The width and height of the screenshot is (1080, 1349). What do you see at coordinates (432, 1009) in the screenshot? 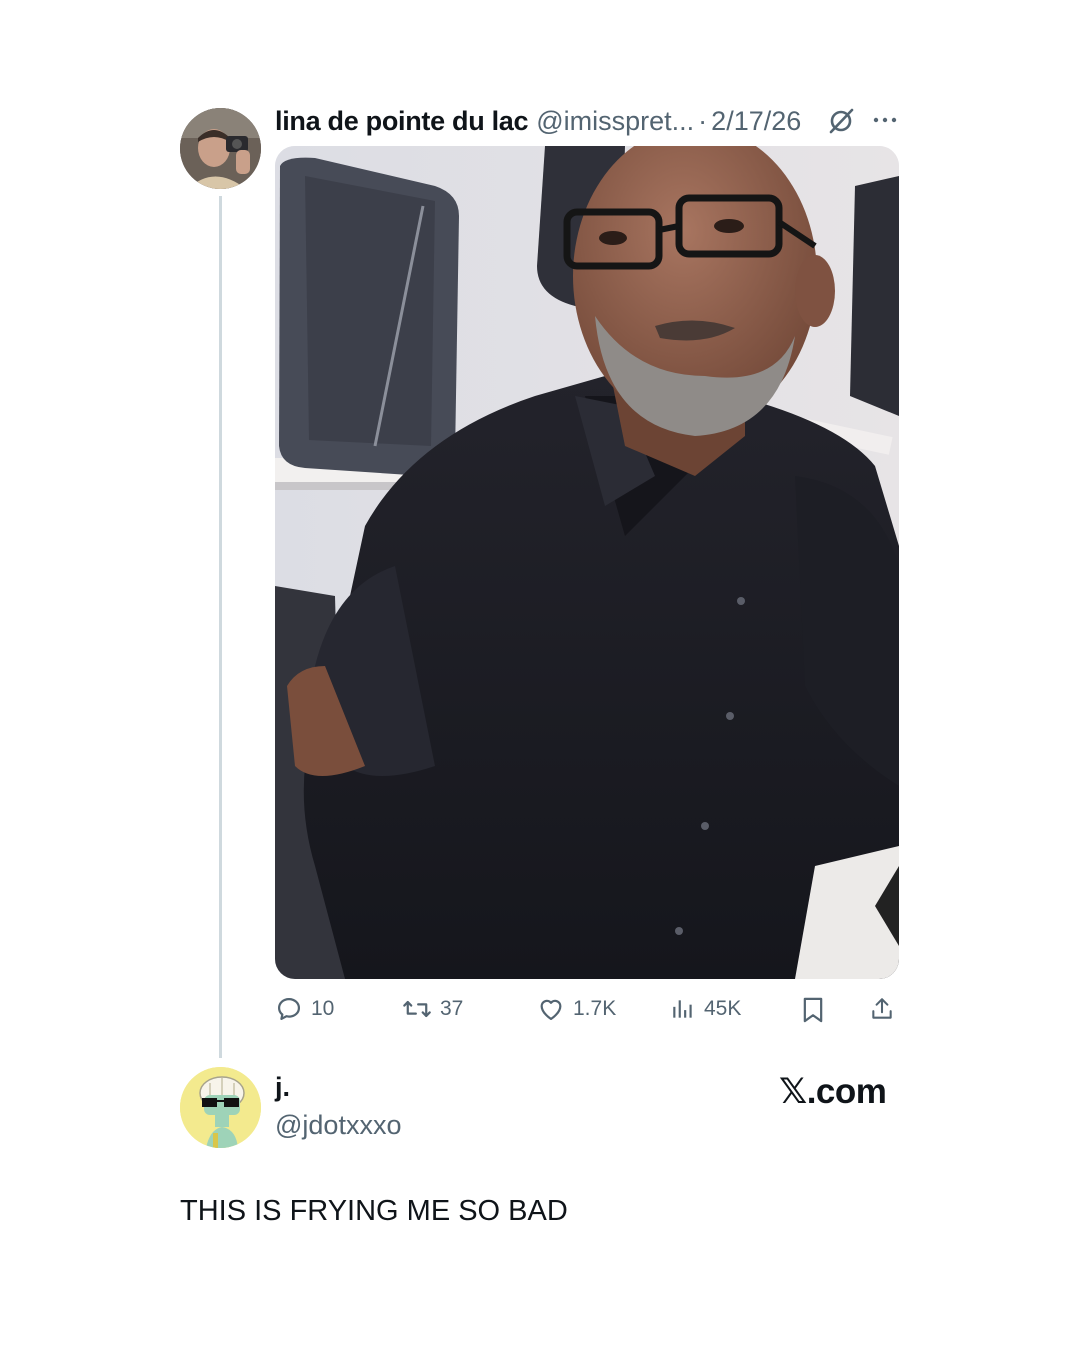
I see `retweet-button: 37` at bounding box center [432, 1009].